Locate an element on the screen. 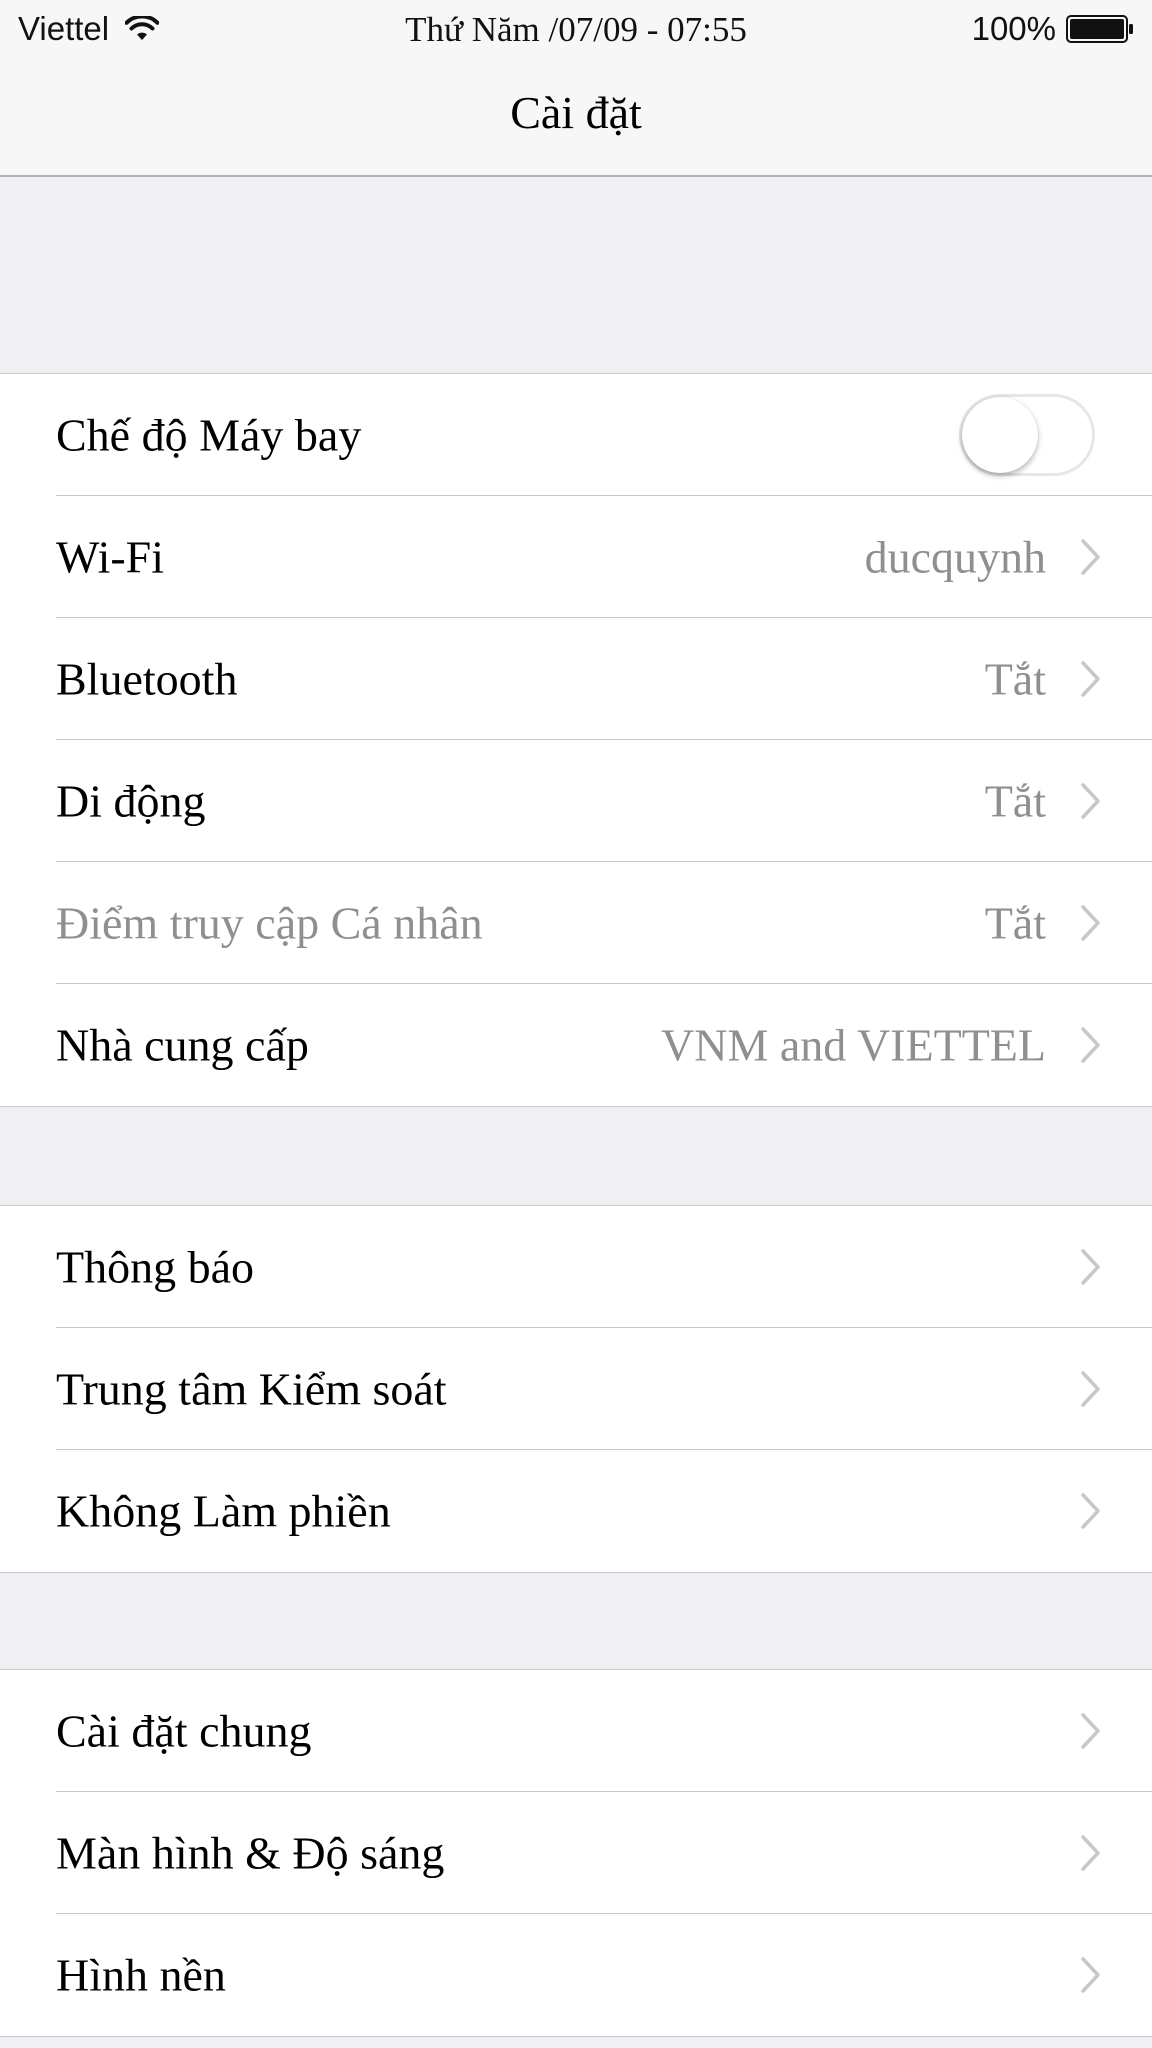  row-label: Trung tâm Kiểm soát is located at coordinates (251, 1389).